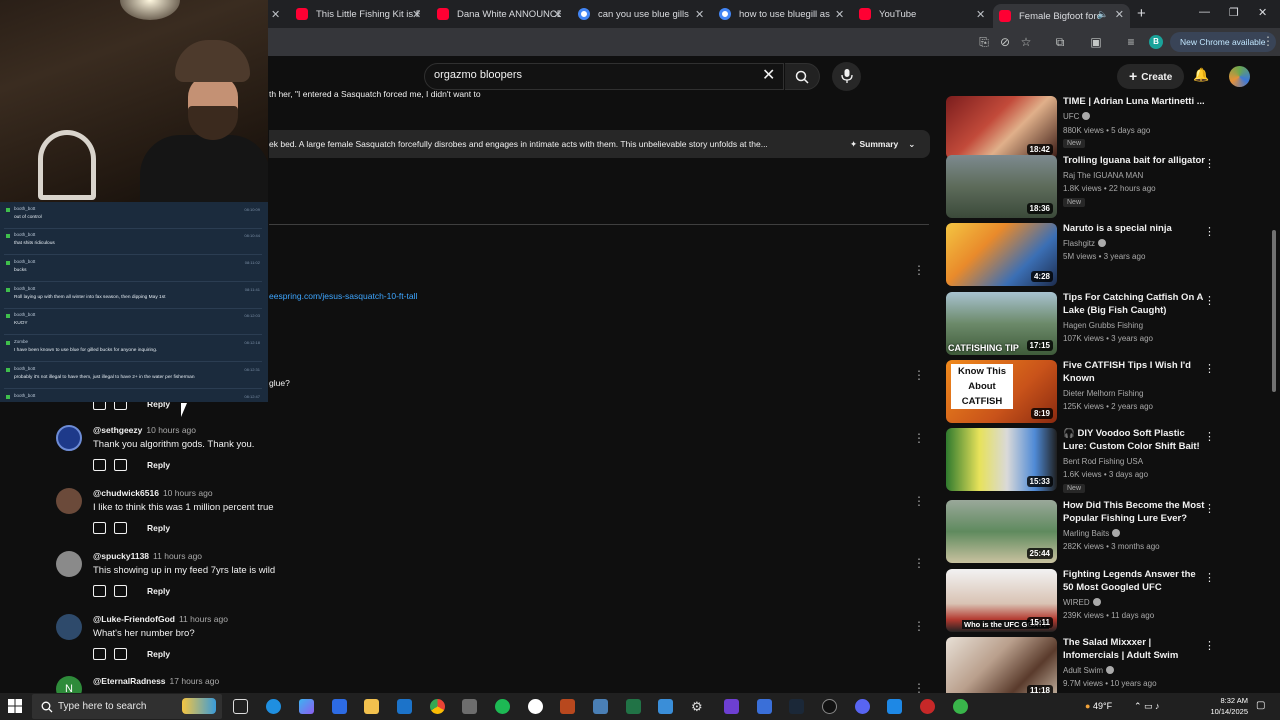 This screenshot has width=1280, height=720. Describe the element at coordinates (1134, 372) in the screenshot. I see `video-title: Five CATFISH Tips I Wish I'd Known` at that location.